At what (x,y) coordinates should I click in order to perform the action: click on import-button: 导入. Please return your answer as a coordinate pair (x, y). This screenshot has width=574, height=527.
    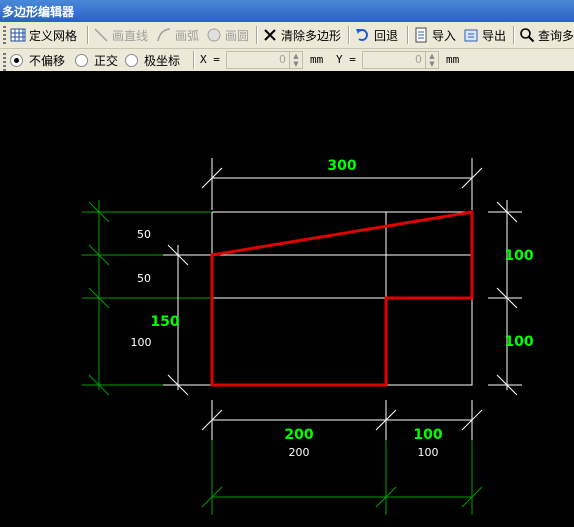
    Looking at the image, I should click on (434, 35).